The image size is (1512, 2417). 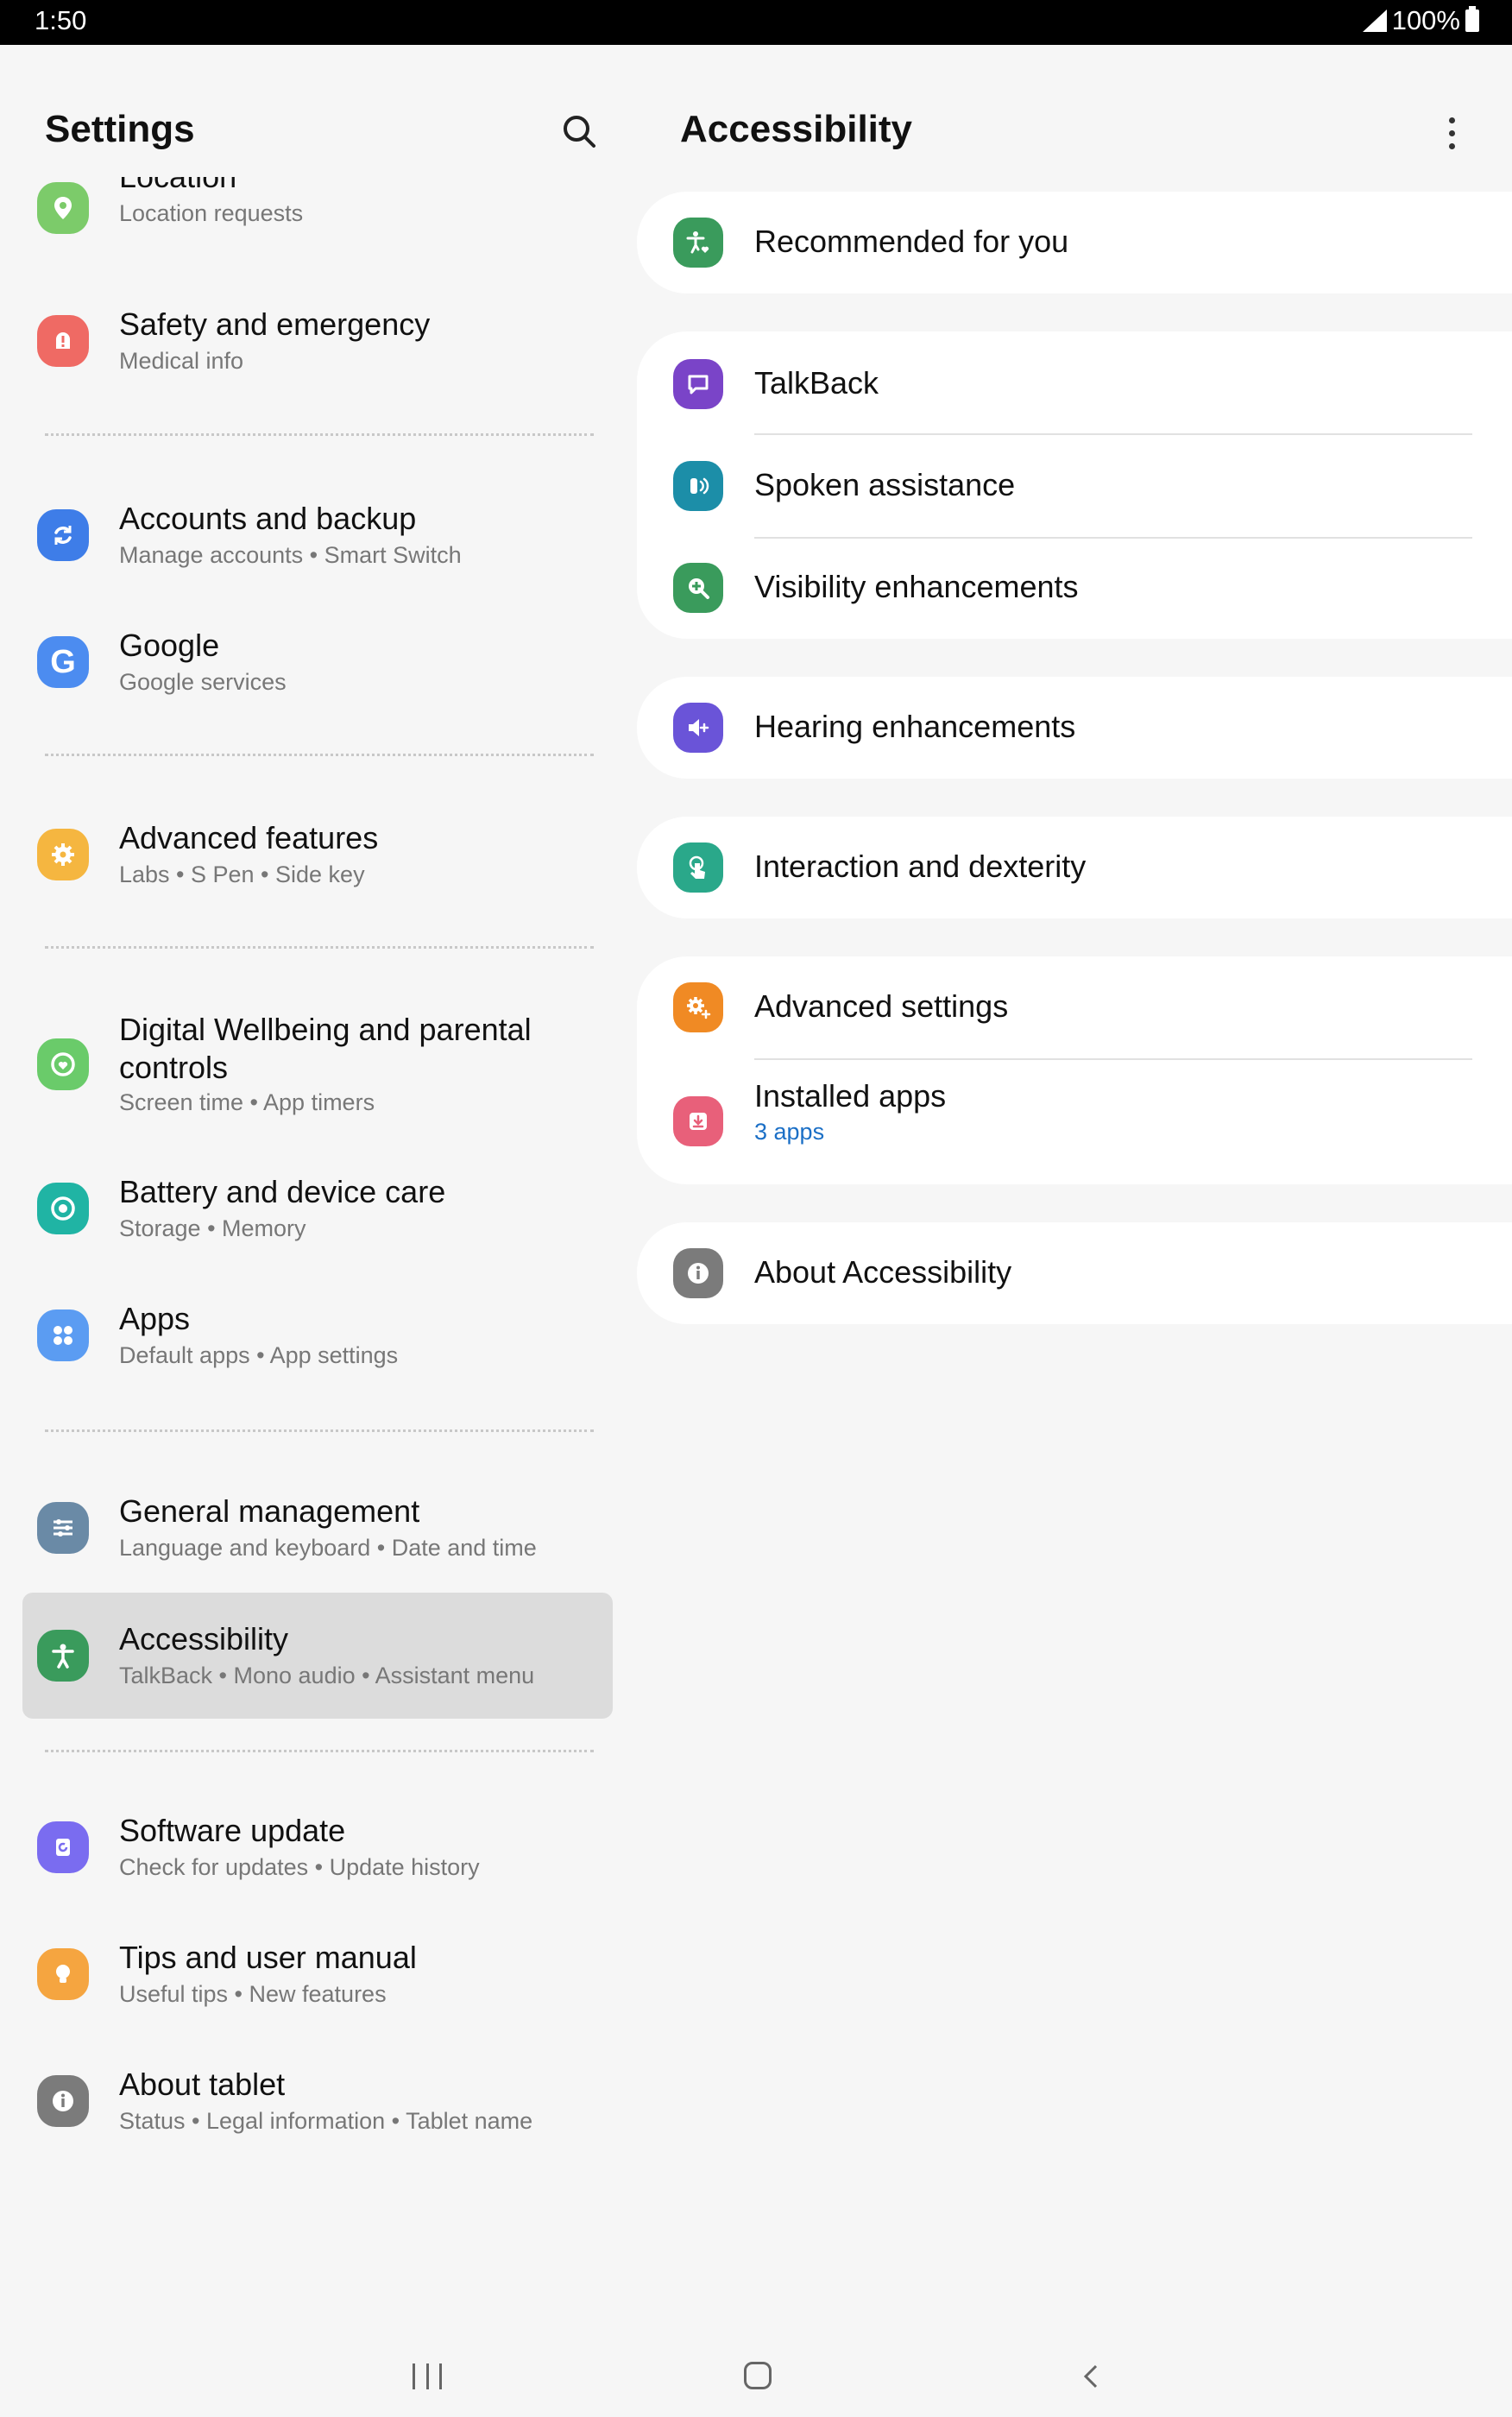 What do you see at coordinates (275, 324) in the screenshot?
I see `settings-item-title: Safety and emergency` at bounding box center [275, 324].